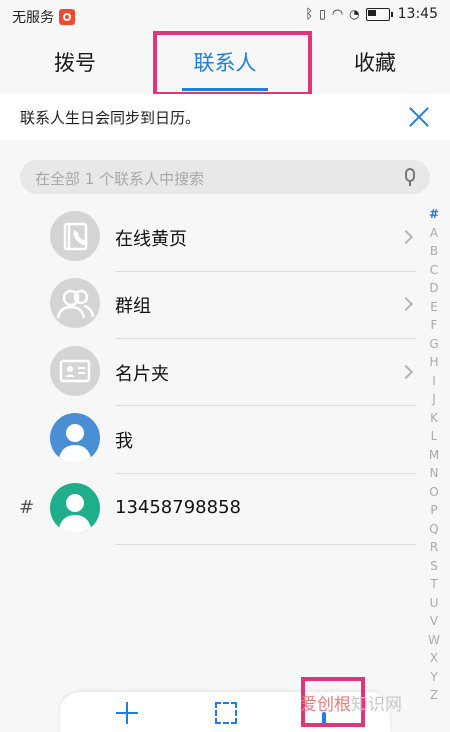 The width and height of the screenshot is (450, 732). What do you see at coordinates (133, 306) in the screenshot?
I see `list-item-label: 群组` at bounding box center [133, 306].